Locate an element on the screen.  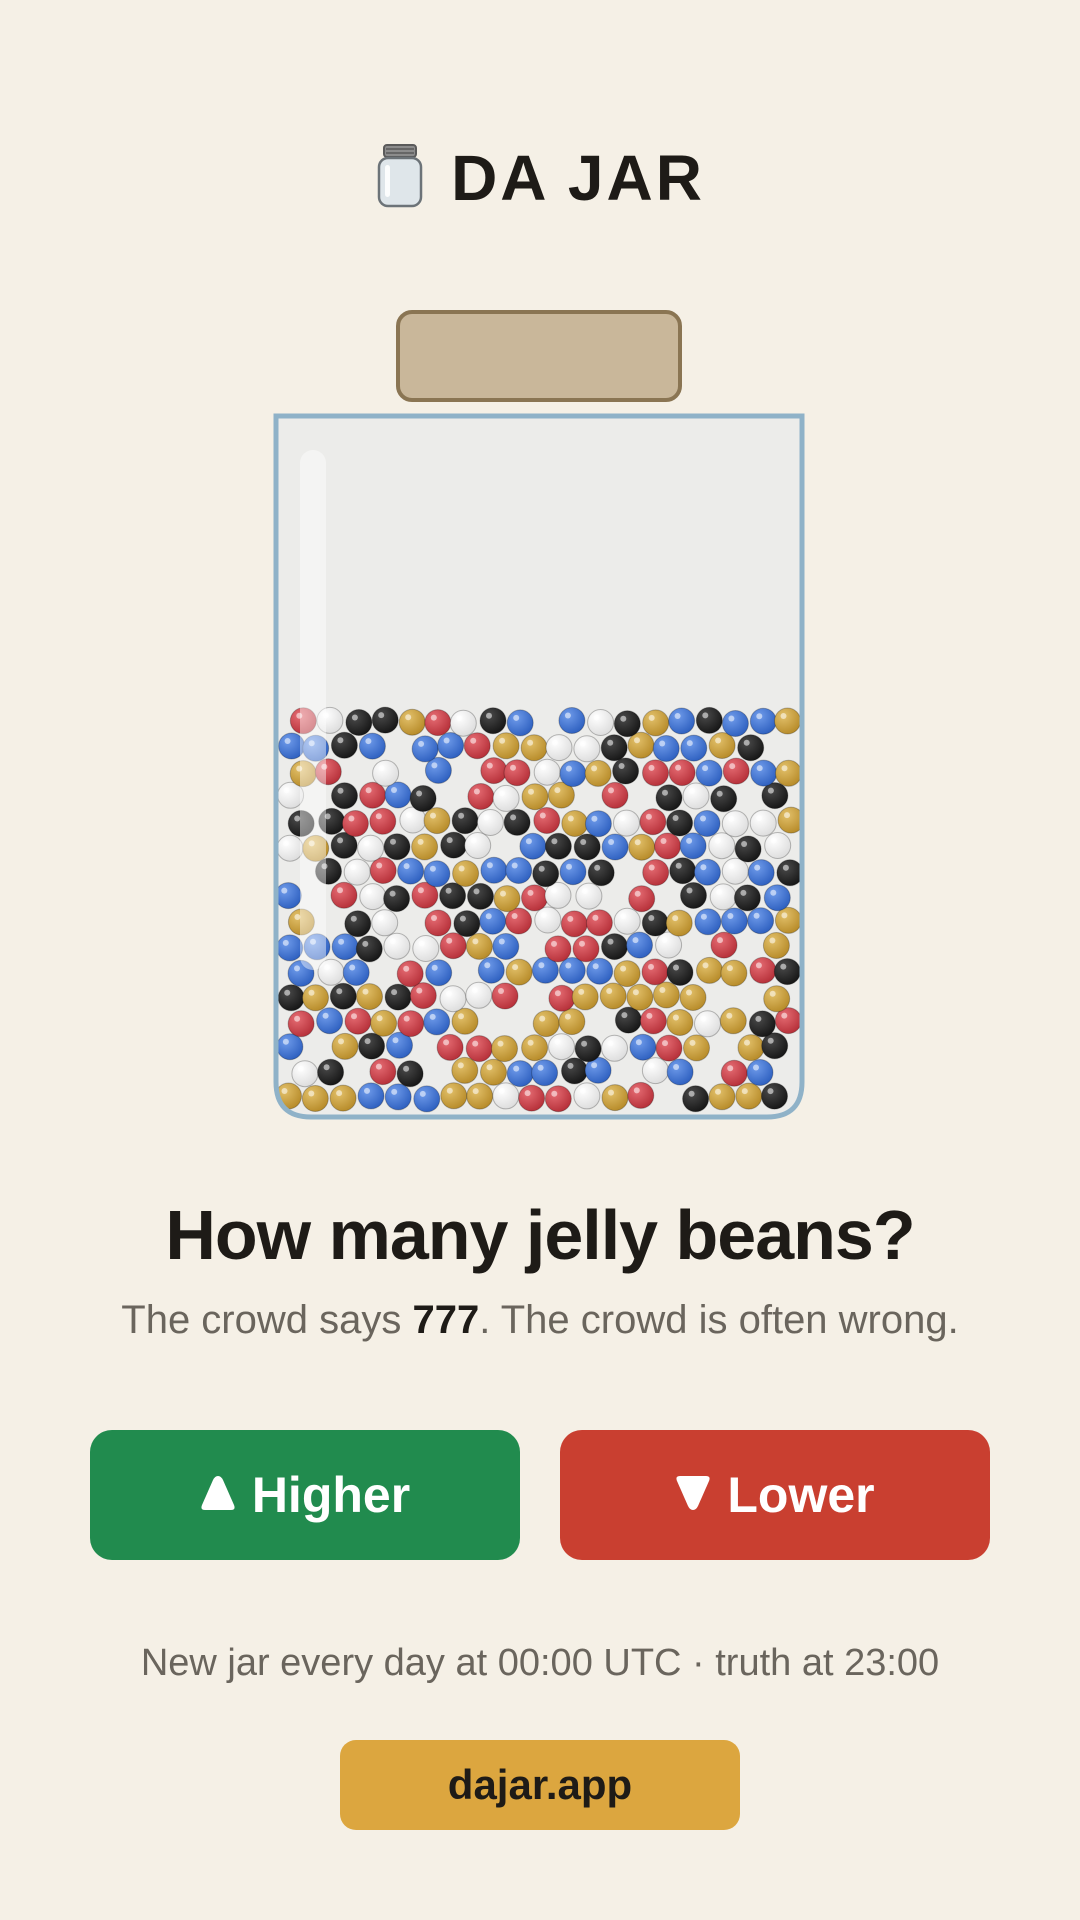
higher-button: Higher is located at coordinates (305, 1495).